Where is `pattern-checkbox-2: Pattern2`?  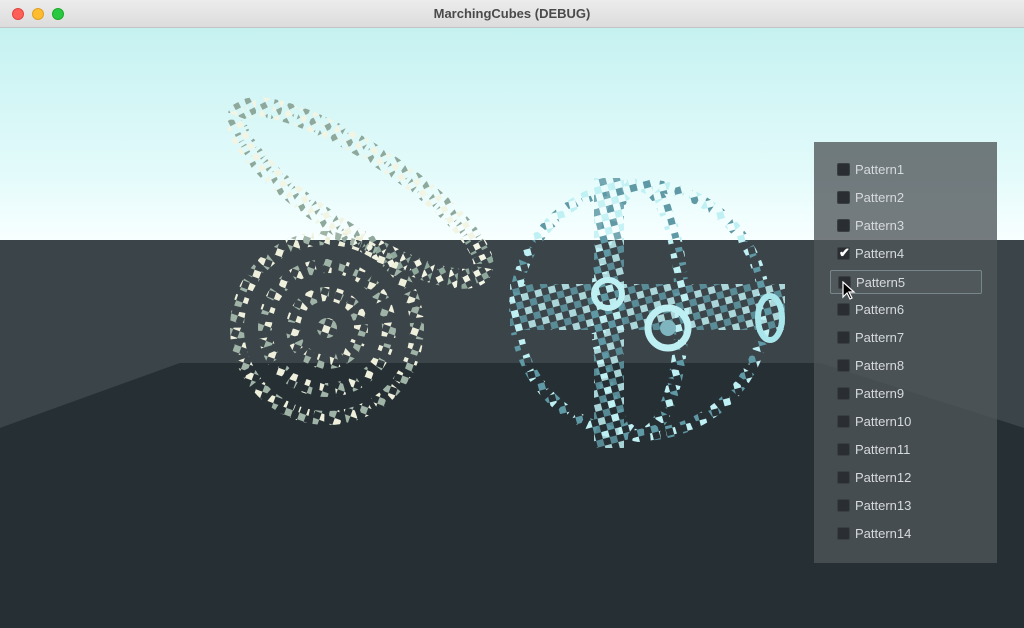 pattern-checkbox-2: Pattern2 is located at coordinates (906, 198).